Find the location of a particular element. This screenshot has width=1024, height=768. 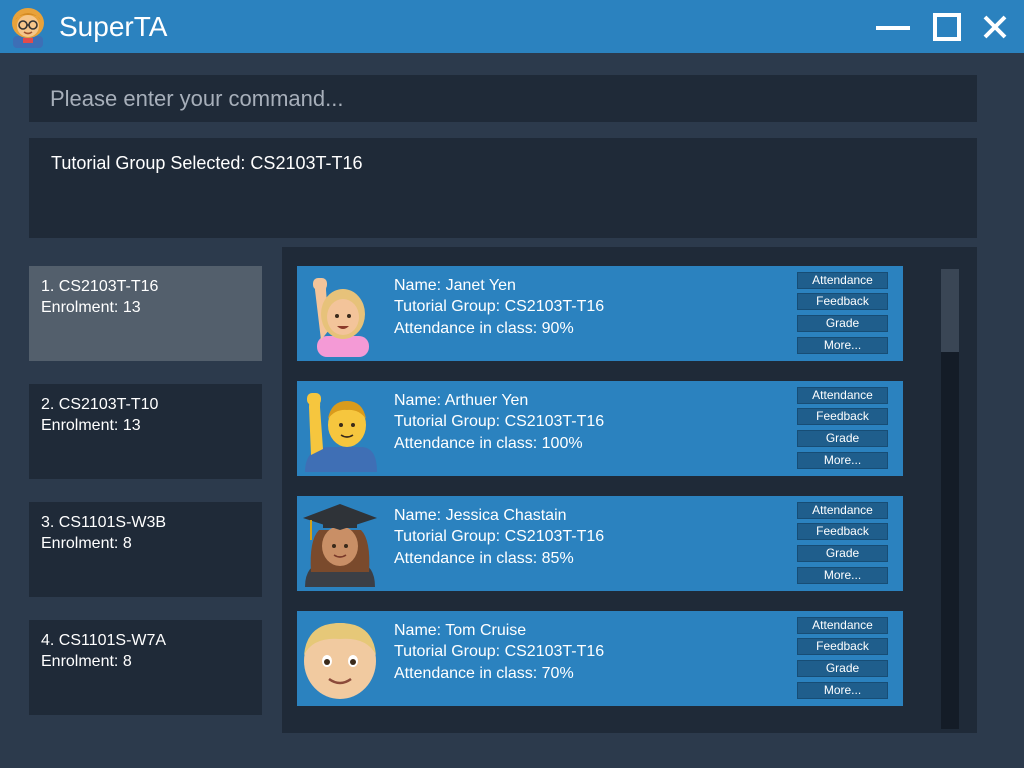

result-text: Tutorial Group Selected: CS2103T-T16 is located at coordinates (207, 163).